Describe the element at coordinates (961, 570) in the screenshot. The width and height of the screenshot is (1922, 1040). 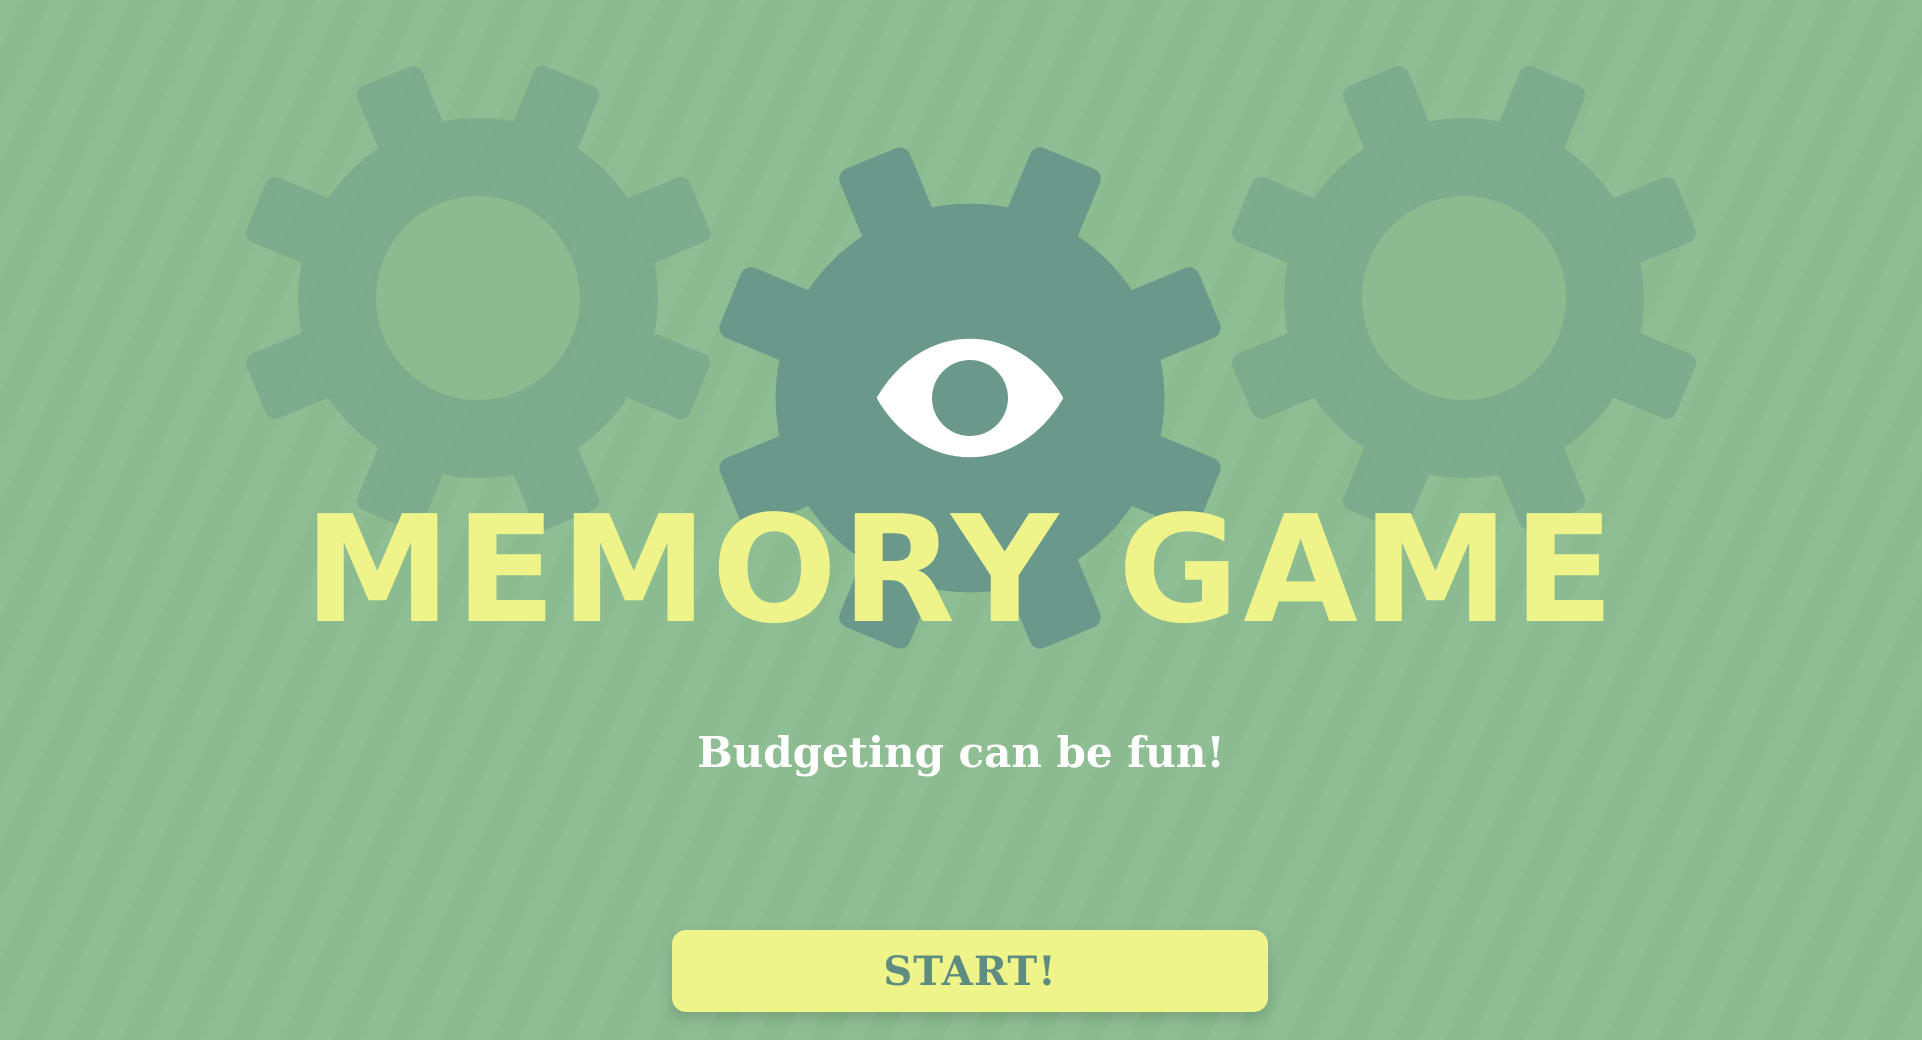
I see `game-title: MEMORY GAME` at that location.